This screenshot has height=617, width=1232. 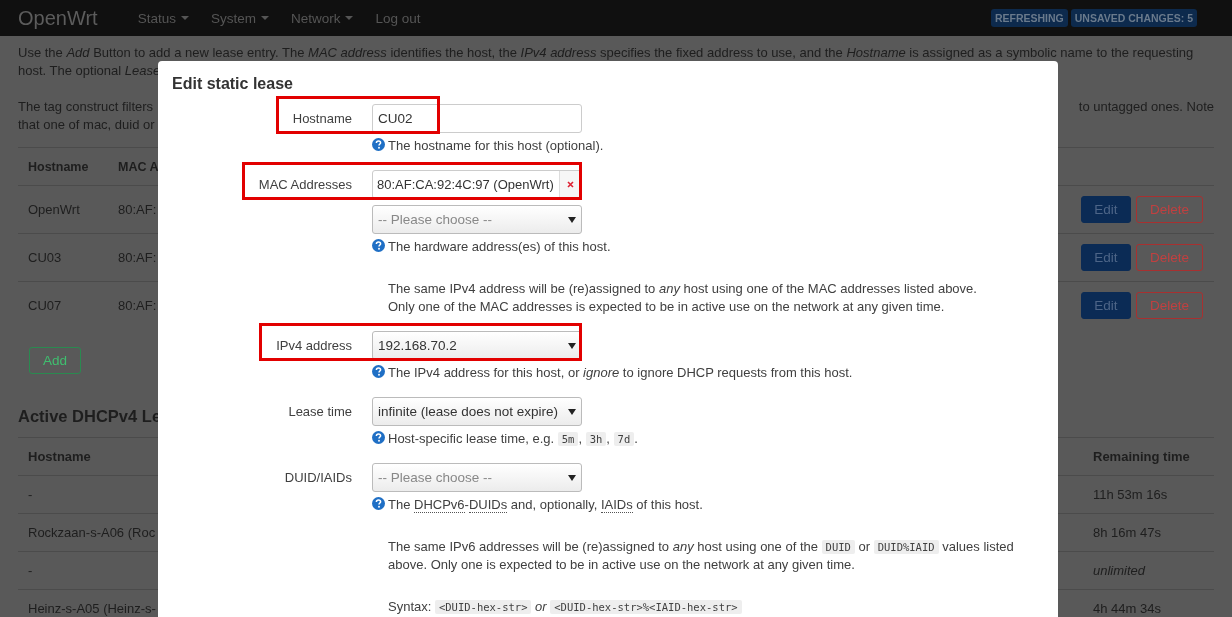 I want to click on dialog-title: Edit static lease, so click(x=232, y=84).